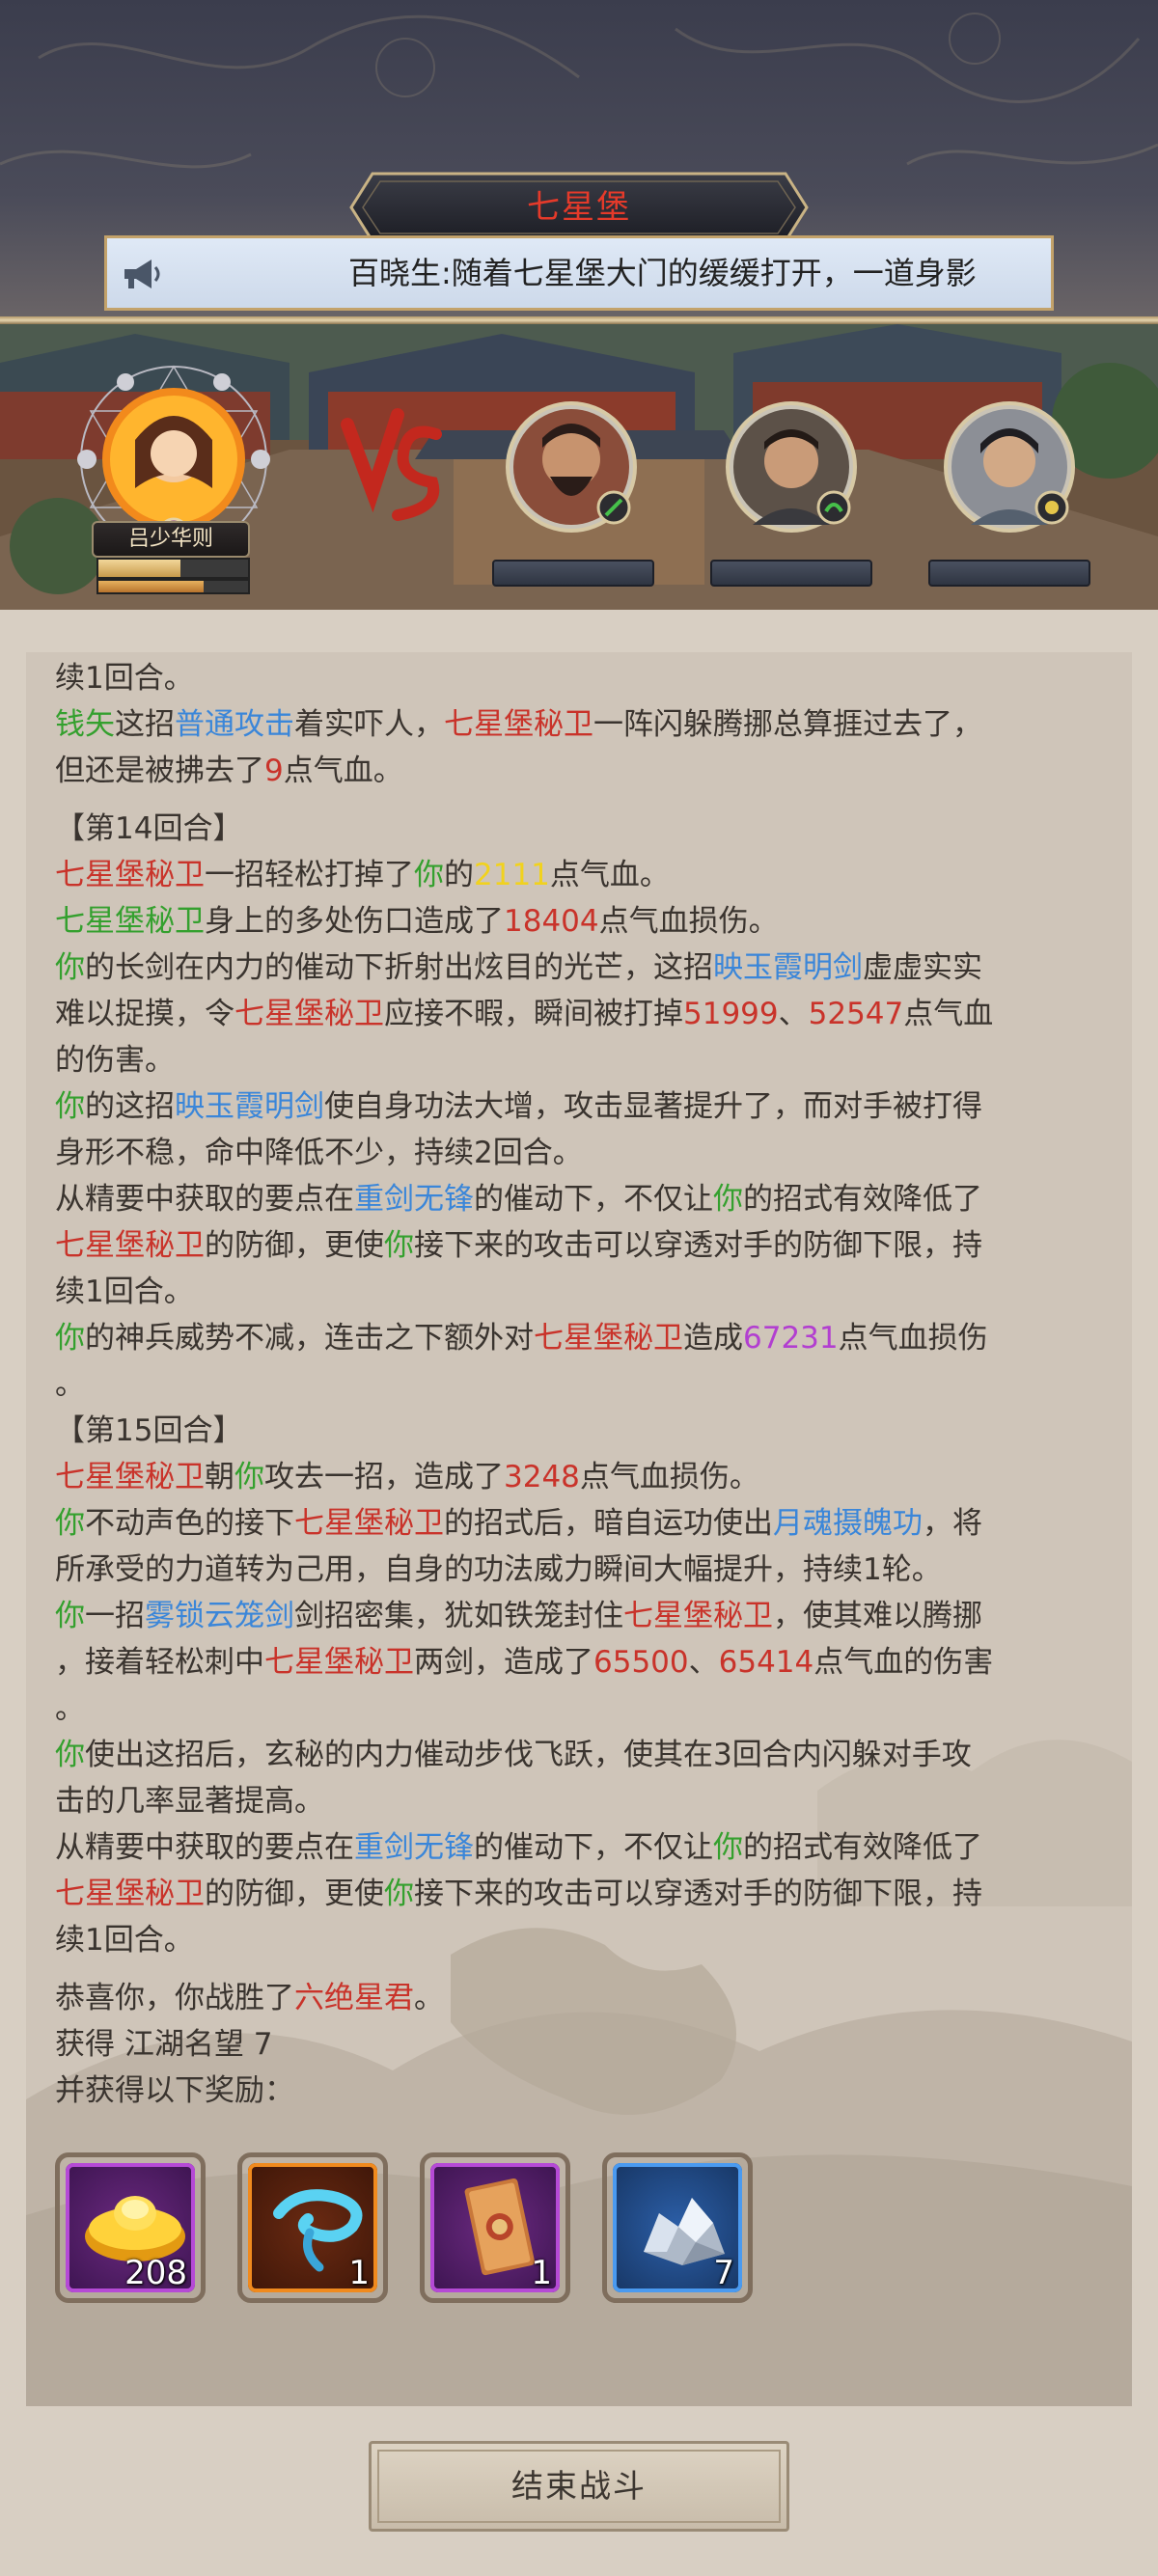 The image size is (1158, 2576). I want to click on reward-list: 208 1 1 7, so click(441, 2230).